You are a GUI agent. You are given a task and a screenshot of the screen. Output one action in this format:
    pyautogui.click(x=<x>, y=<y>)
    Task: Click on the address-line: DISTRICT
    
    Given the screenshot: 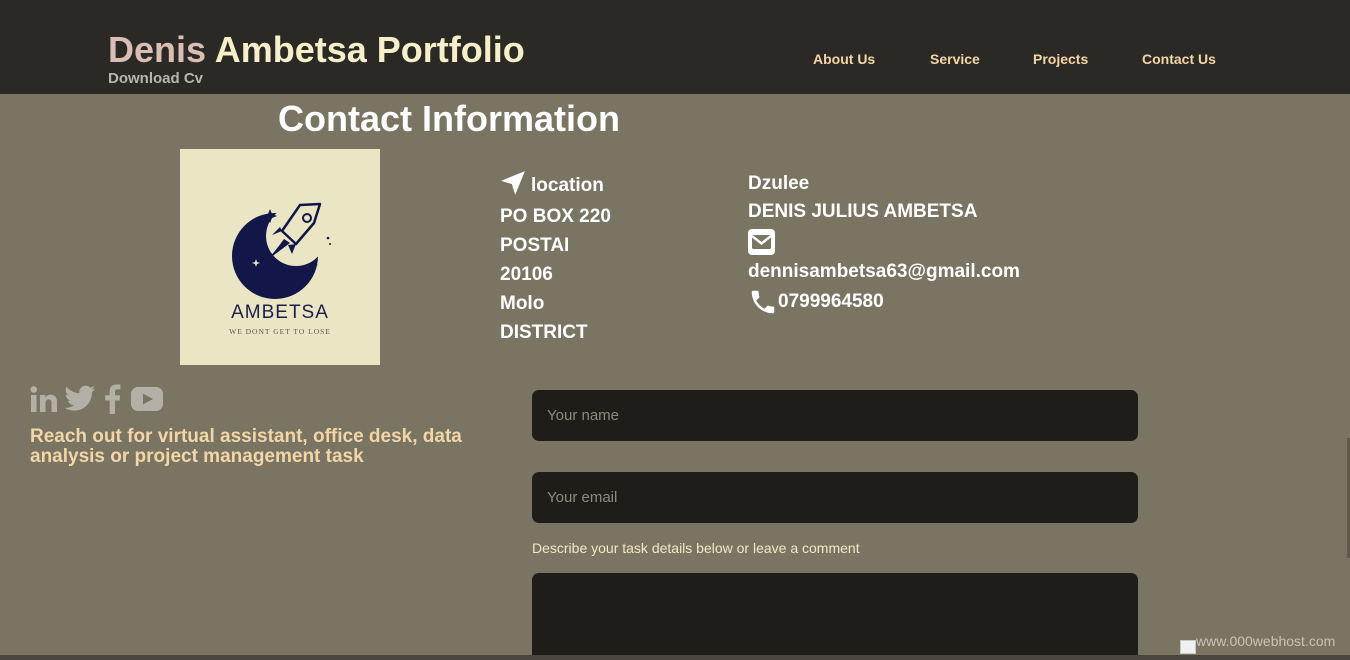 What is the action you would take?
    pyautogui.click(x=544, y=332)
    